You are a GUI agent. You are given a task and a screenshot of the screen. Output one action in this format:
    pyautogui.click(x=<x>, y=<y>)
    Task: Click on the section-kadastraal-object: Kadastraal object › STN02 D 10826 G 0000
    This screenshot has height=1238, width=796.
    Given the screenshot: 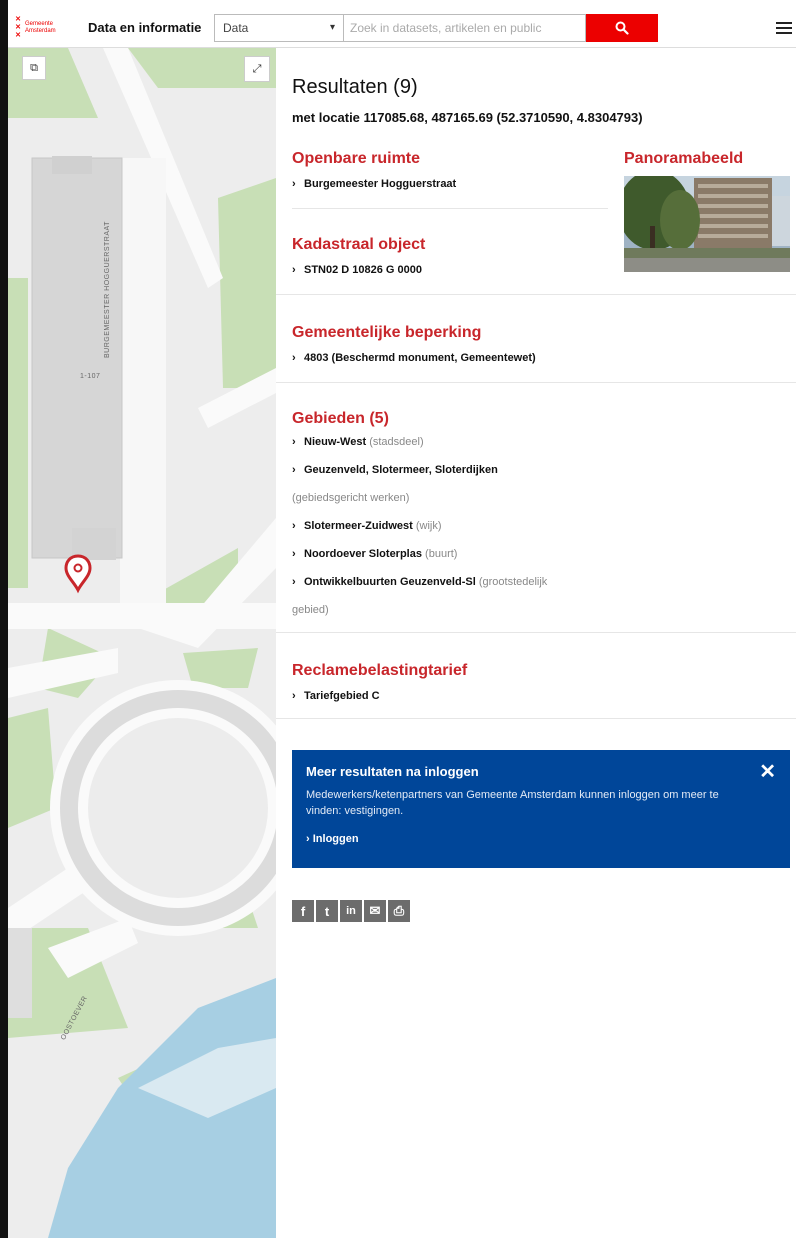 What is the action you would take?
    pyautogui.click(x=358, y=260)
    